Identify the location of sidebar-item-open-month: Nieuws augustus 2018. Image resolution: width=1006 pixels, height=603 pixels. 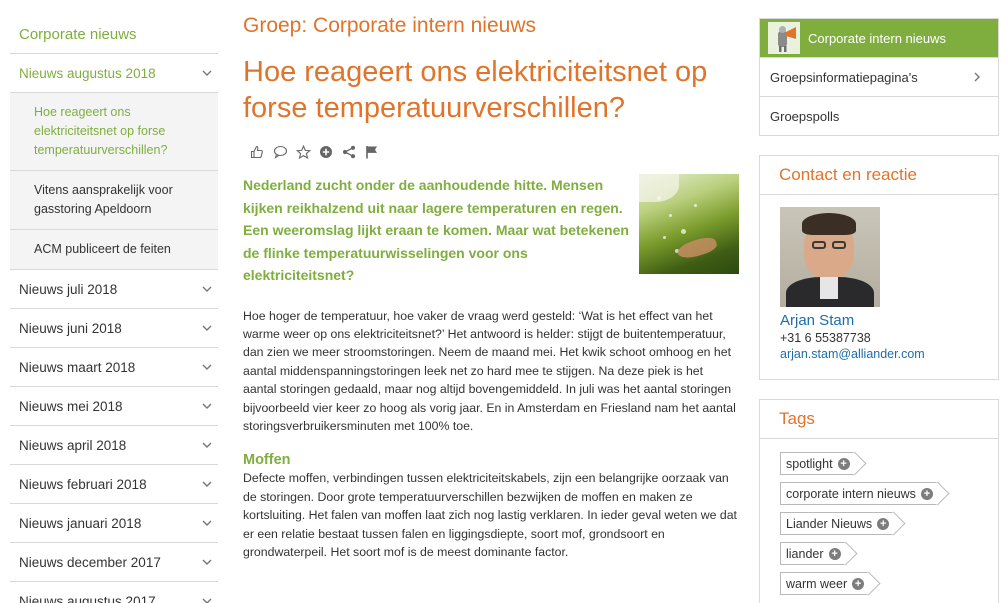
(114, 73).